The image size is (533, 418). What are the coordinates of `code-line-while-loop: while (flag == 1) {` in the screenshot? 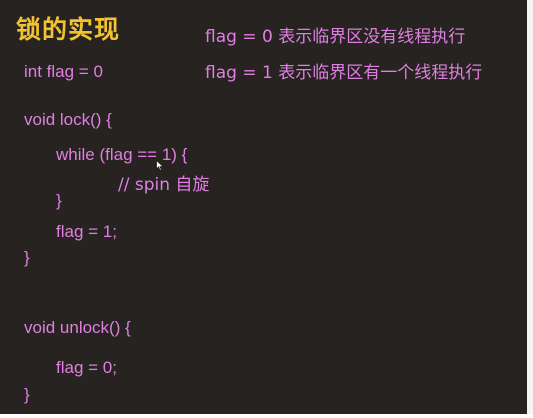 It's located at (122, 154).